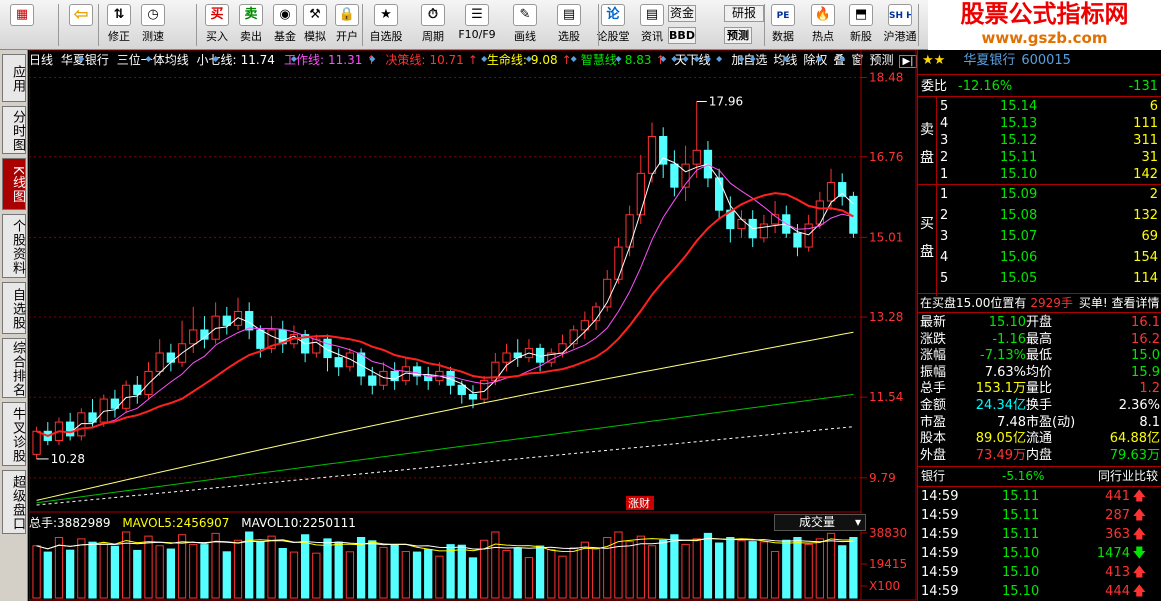 This screenshot has width=1161, height=601. I want to click on sector-row: 银行 -5.16% 同行业比较, so click(1039, 476).